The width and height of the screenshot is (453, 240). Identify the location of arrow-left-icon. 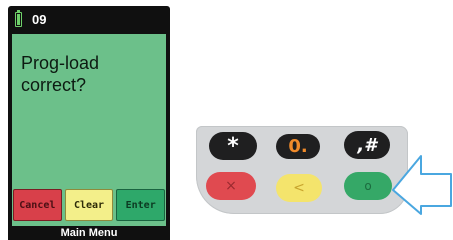
(422, 185).